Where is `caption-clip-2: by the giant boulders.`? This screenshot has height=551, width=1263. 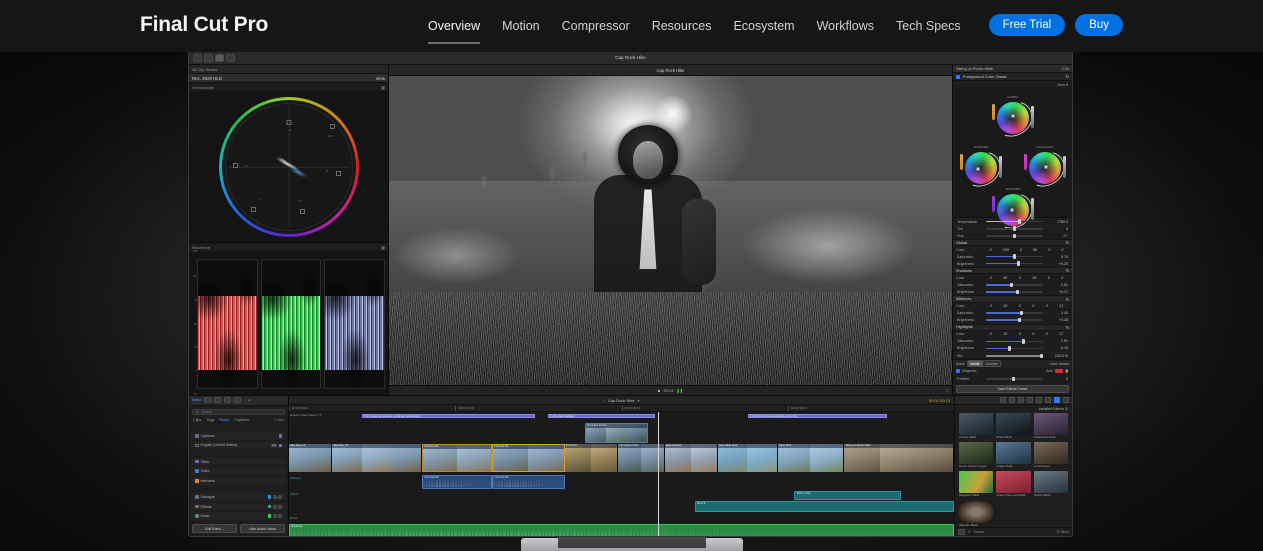
caption-clip-2: by the giant boulders. is located at coordinates (601, 415).